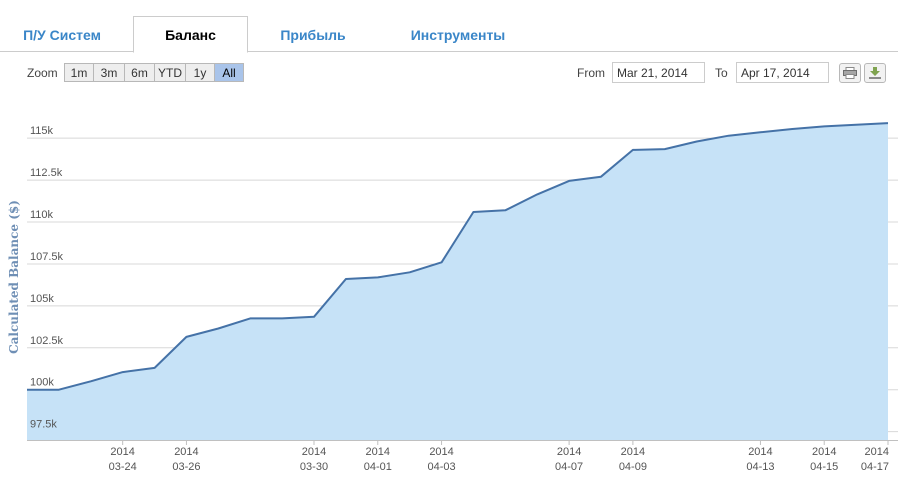 The width and height of the screenshot is (912, 494). I want to click on tab-system-pnl: П/У Систем, so click(62, 34).